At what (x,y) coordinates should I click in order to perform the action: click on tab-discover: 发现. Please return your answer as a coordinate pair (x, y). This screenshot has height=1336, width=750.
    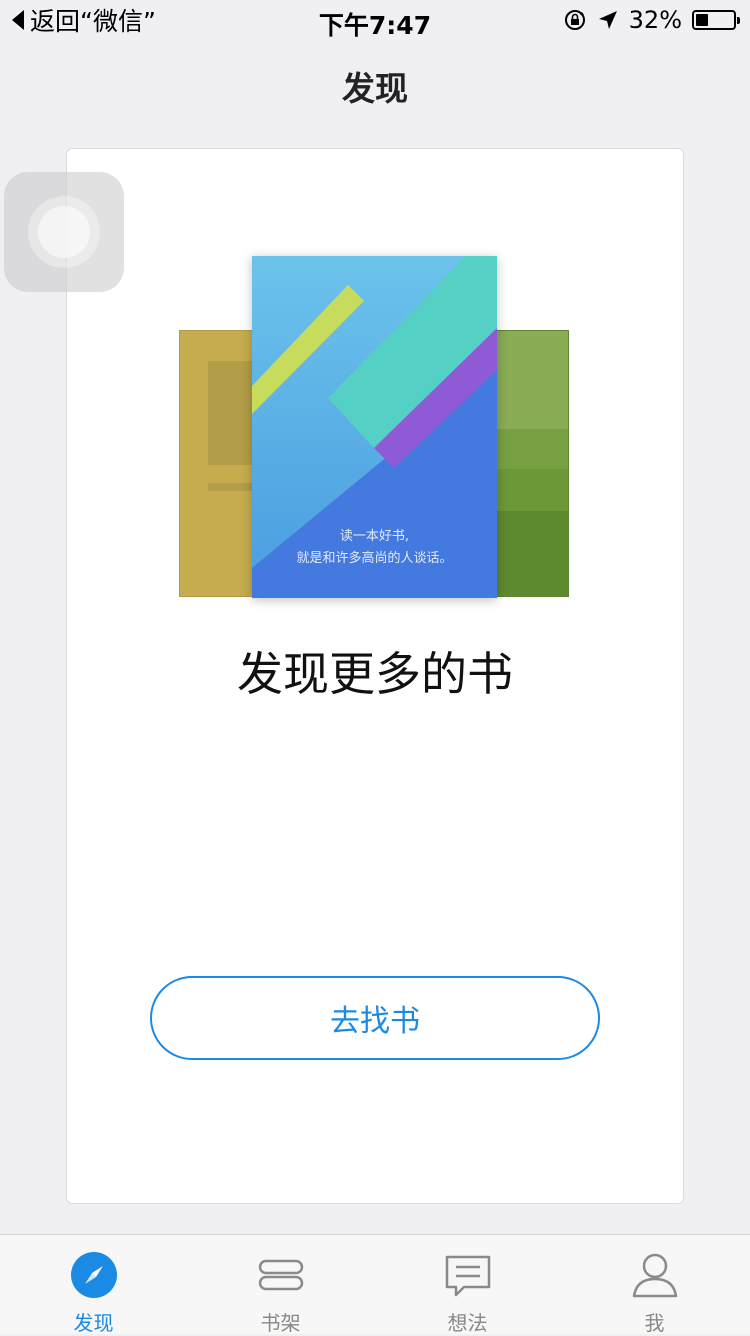
    Looking at the image, I should click on (93, 1285).